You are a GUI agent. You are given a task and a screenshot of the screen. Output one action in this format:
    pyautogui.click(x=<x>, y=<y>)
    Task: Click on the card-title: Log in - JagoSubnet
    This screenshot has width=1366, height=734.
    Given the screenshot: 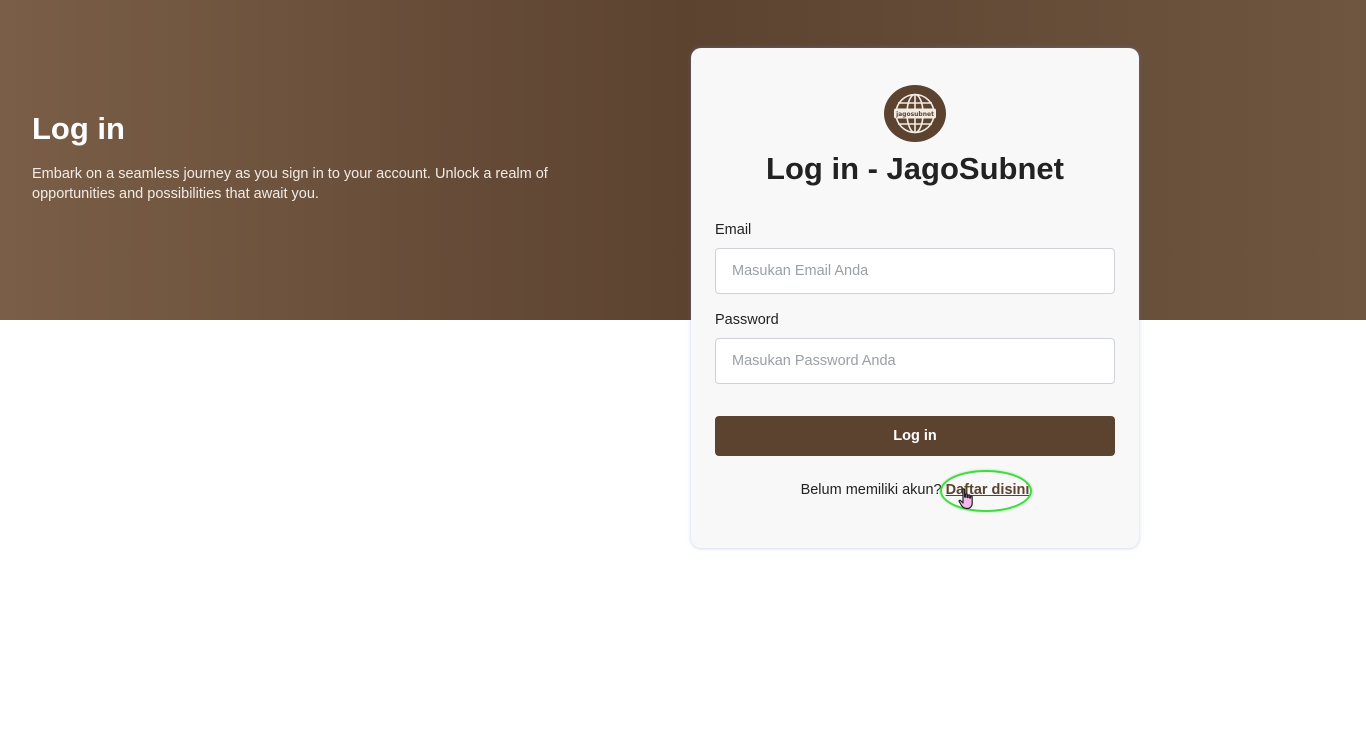 What is the action you would take?
    pyautogui.click(x=915, y=168)
    